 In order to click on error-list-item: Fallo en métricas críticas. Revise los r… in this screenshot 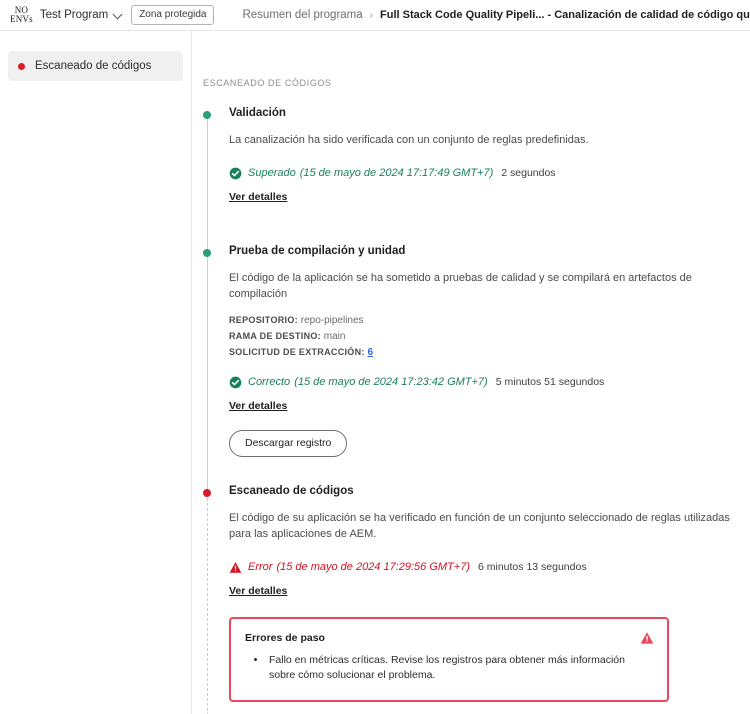, I will do `click(460, 669)`.